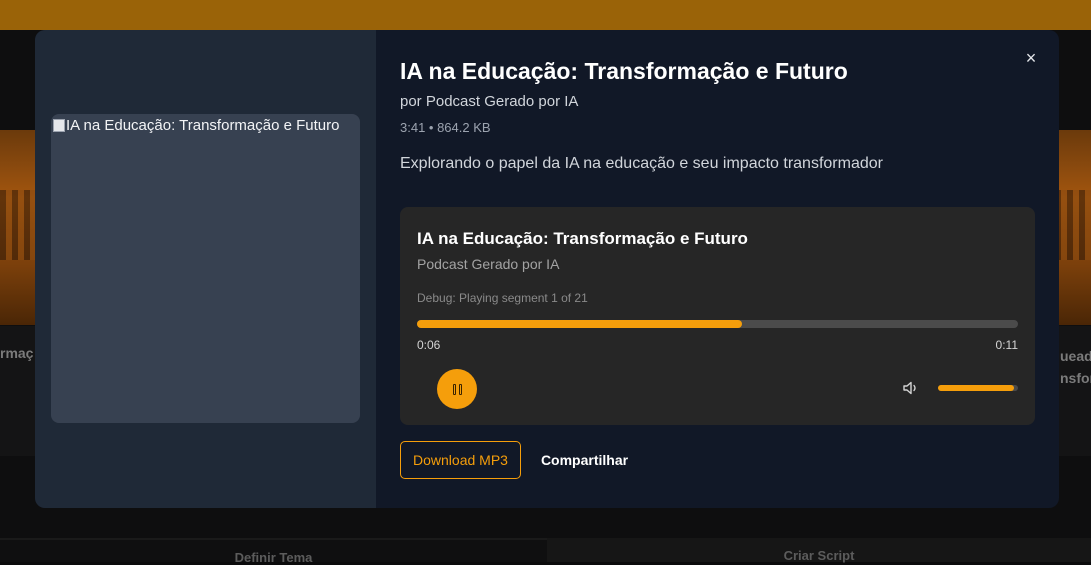 The image size is (1091, 565). Describe the element at coordinates (1075, 378) in the screenshot. I see `background-card-title-right-line2: nsfor` at that location.